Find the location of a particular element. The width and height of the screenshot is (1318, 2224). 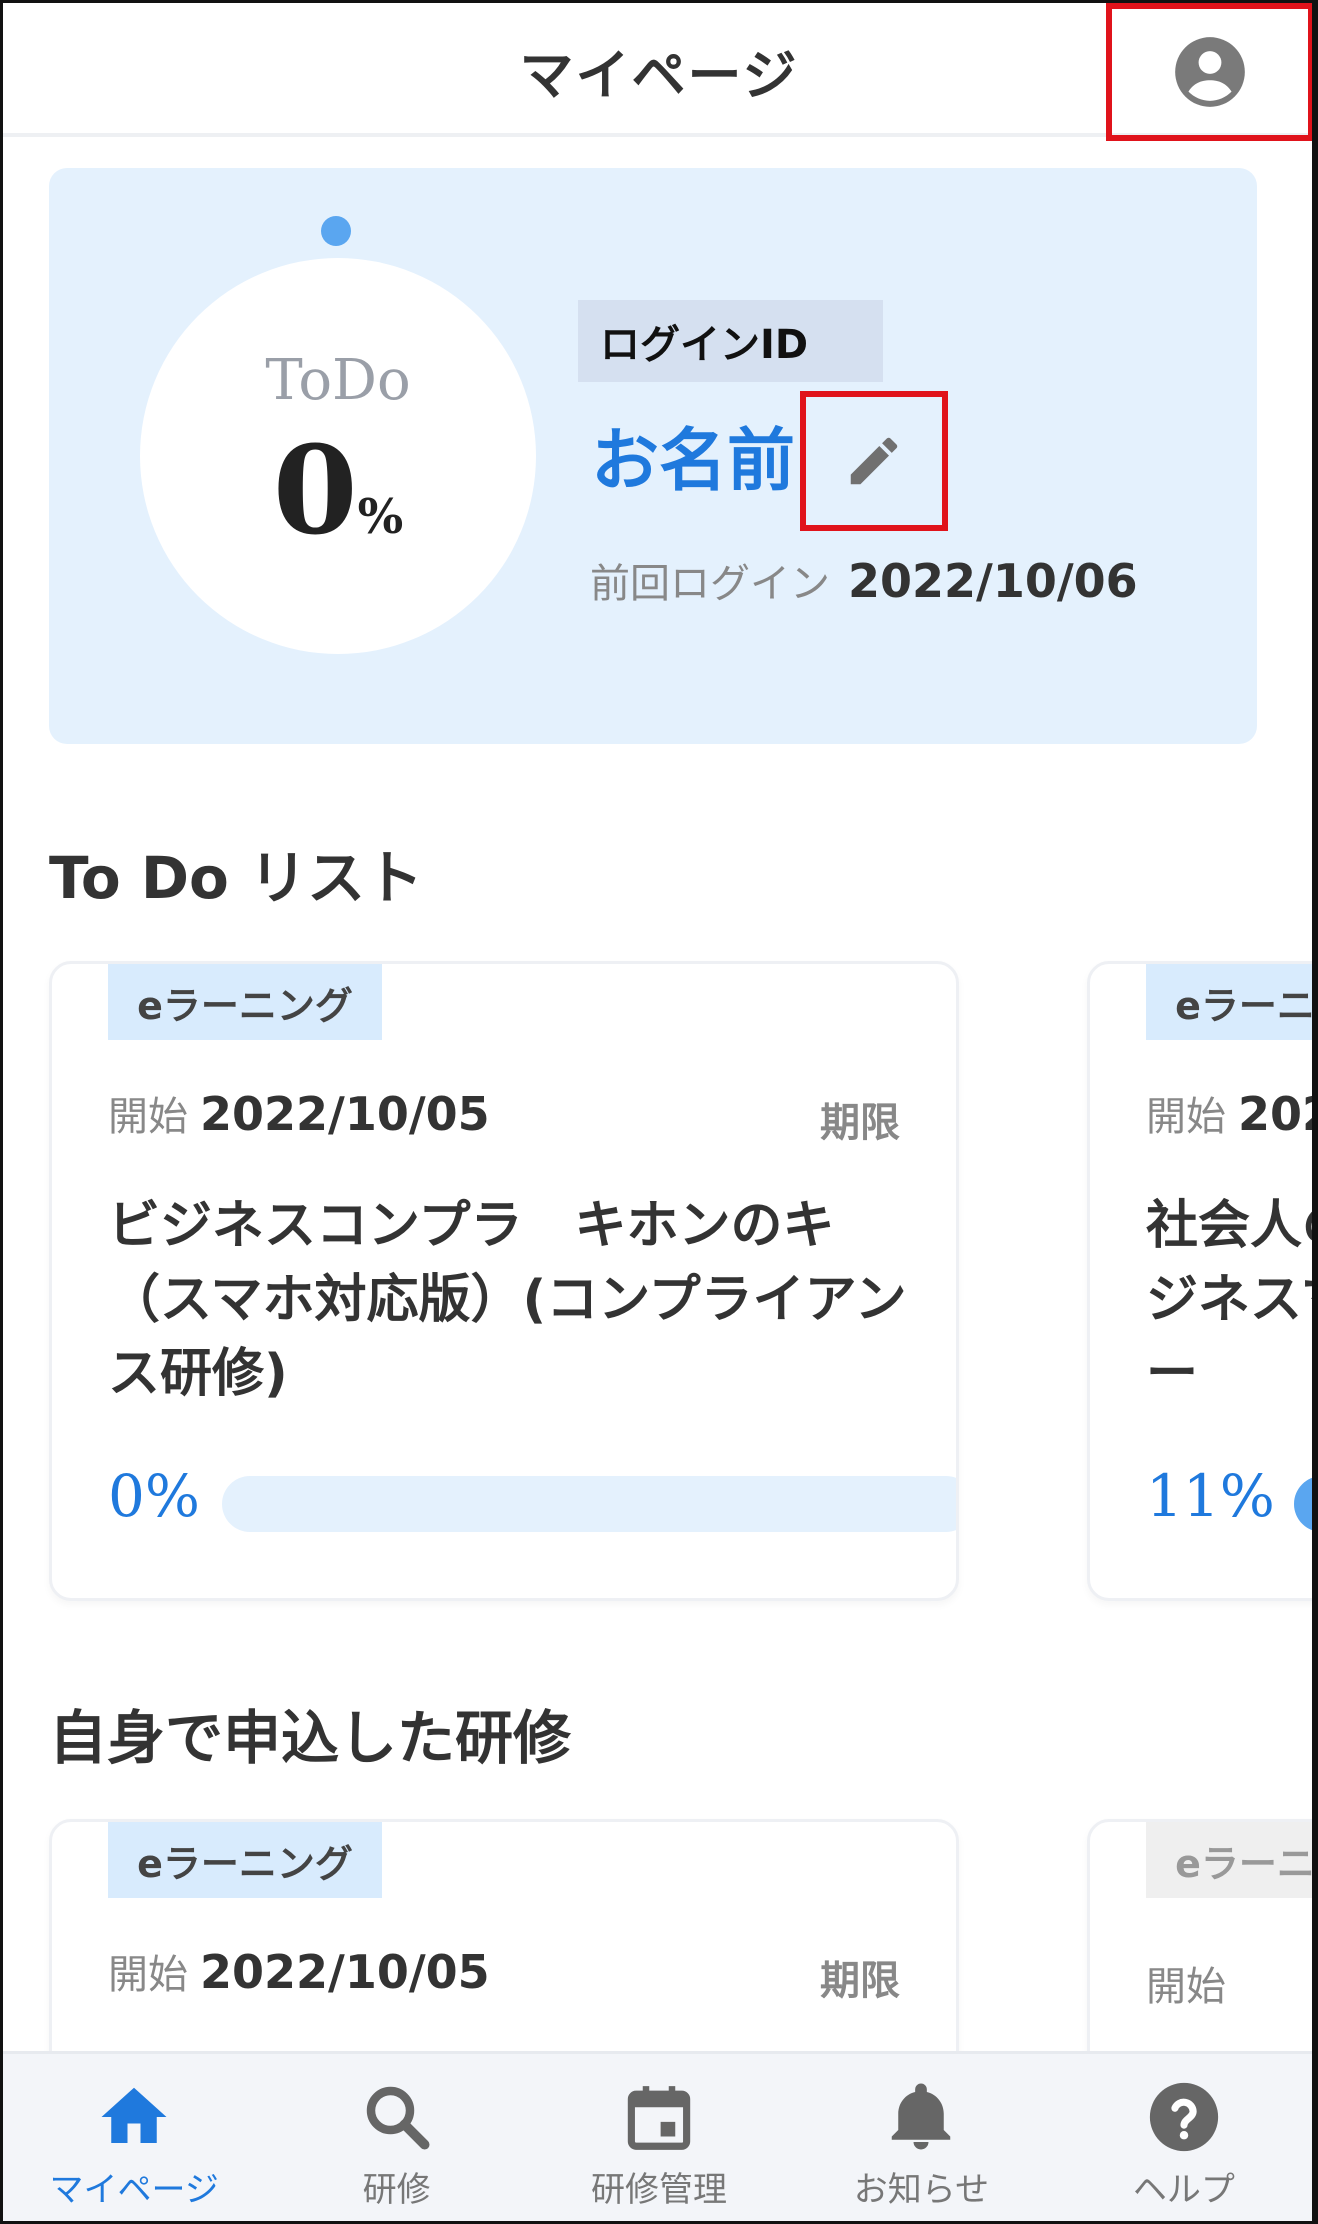

home-icon is located at coordinates (134, 2115).